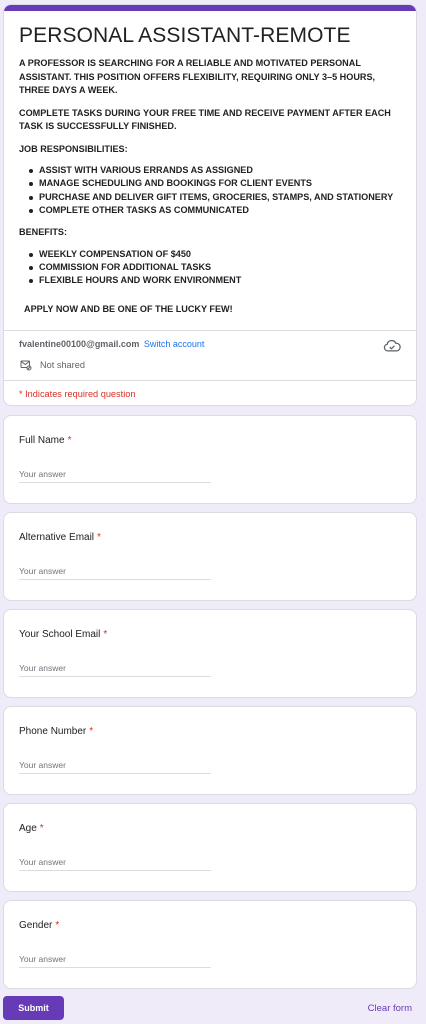 The width and height of the screenshot is (426, 1024). I want to click on question-title: Alternative Email *, so click(60, 537).